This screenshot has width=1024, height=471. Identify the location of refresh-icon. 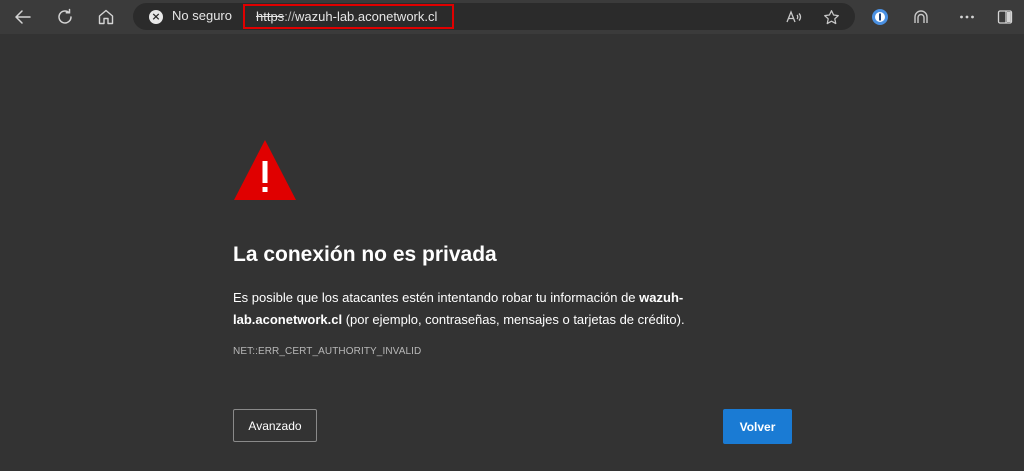
(65, 16).